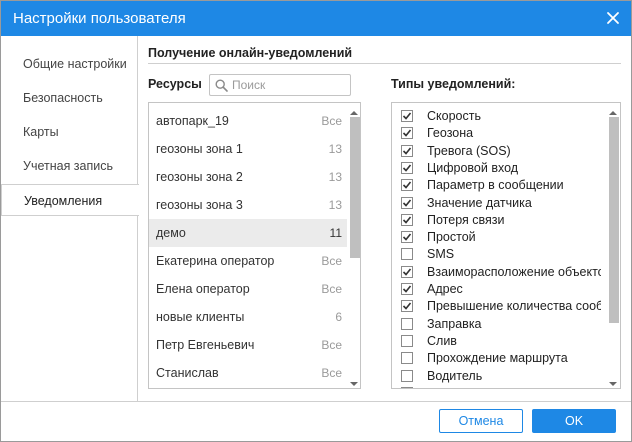 This screenshot has height=442, width=632. I want to click on notification-type-label: Значение датчика, so click(479, 202).